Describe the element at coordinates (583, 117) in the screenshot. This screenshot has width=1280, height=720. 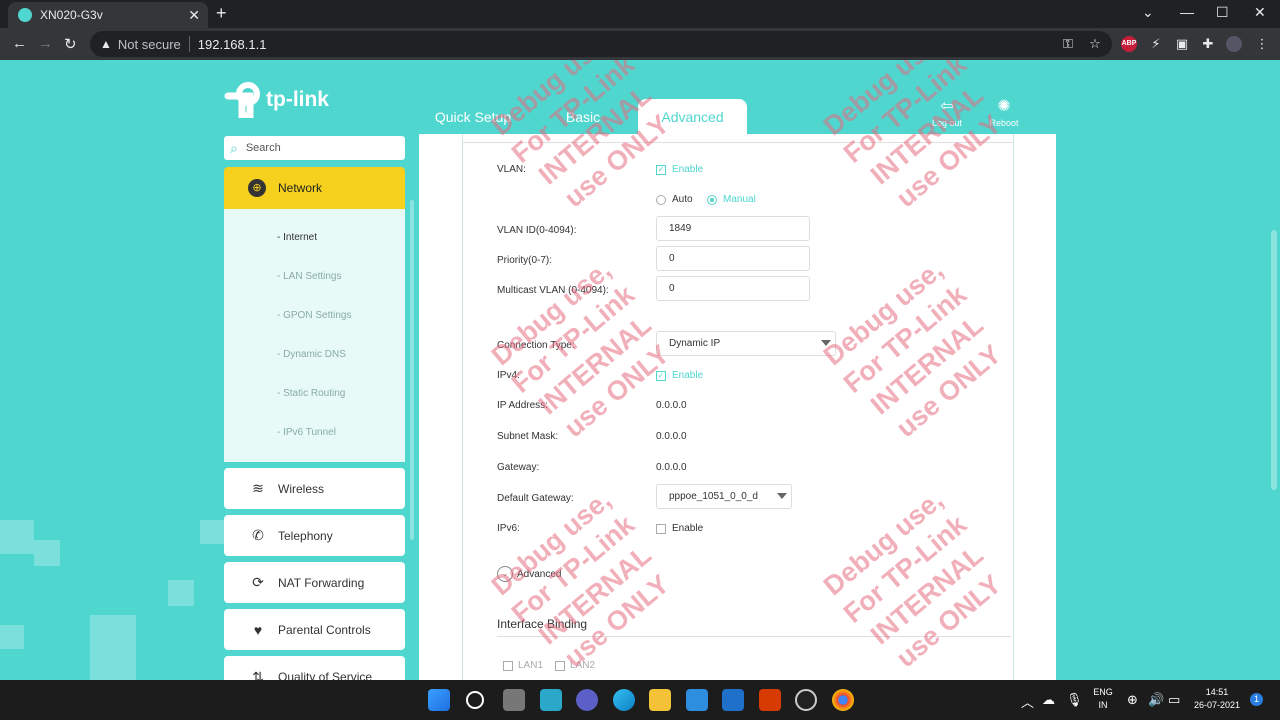
I see `tab-basic: Basic` at that location.